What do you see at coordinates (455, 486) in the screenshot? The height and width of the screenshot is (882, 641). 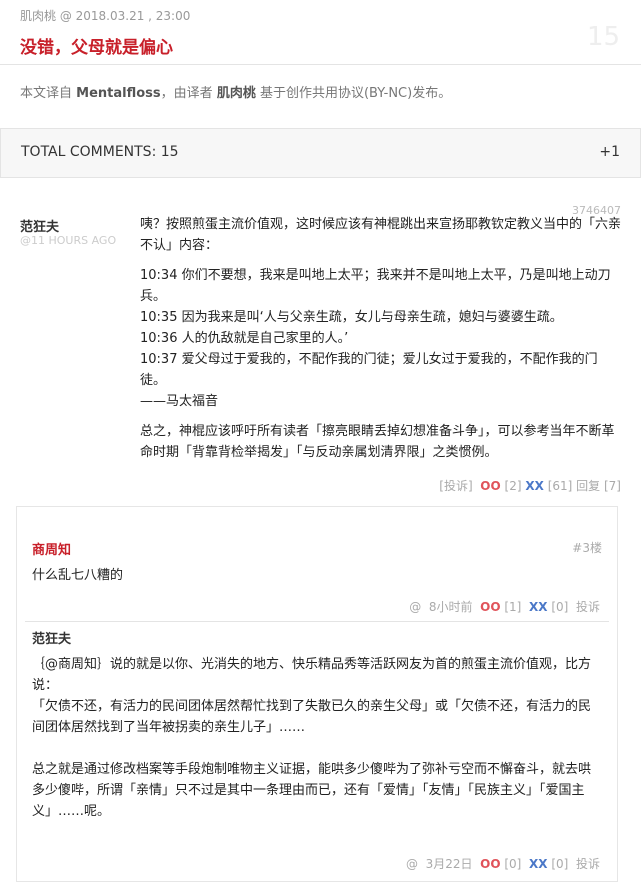 I see `report-link: [投诉]` at bounding box center [455, 486].